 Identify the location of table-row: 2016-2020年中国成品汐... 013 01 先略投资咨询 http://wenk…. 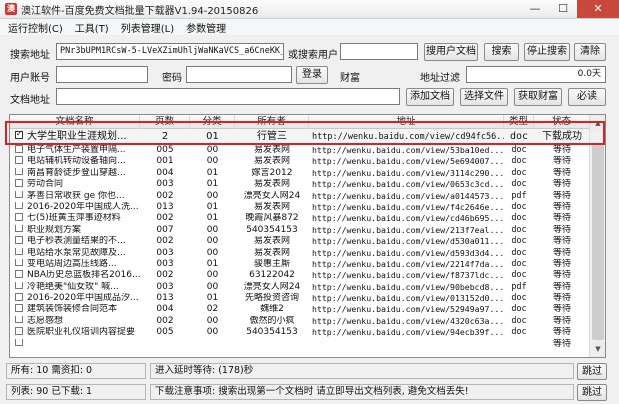
(300, 298).